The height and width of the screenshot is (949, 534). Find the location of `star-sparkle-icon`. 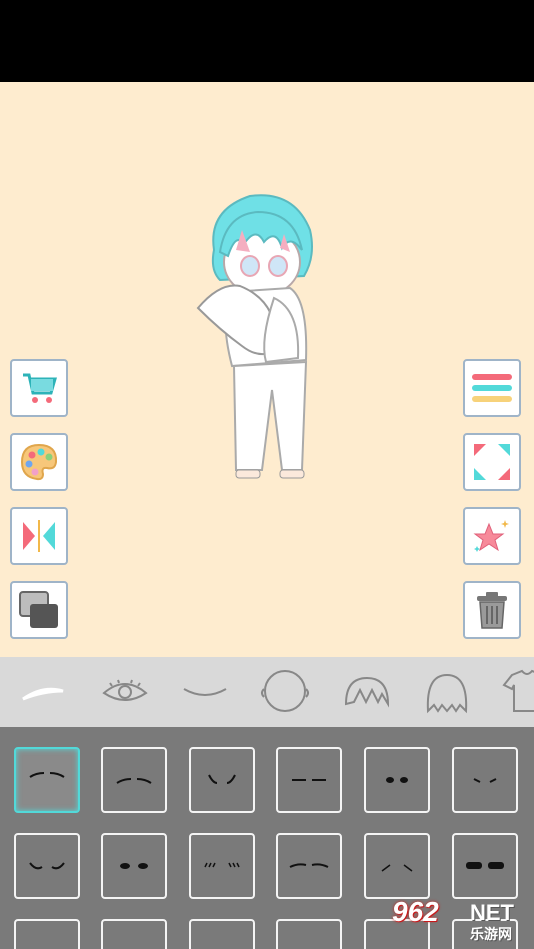

star-sparkle-icon is located at coordinates (491, 536).